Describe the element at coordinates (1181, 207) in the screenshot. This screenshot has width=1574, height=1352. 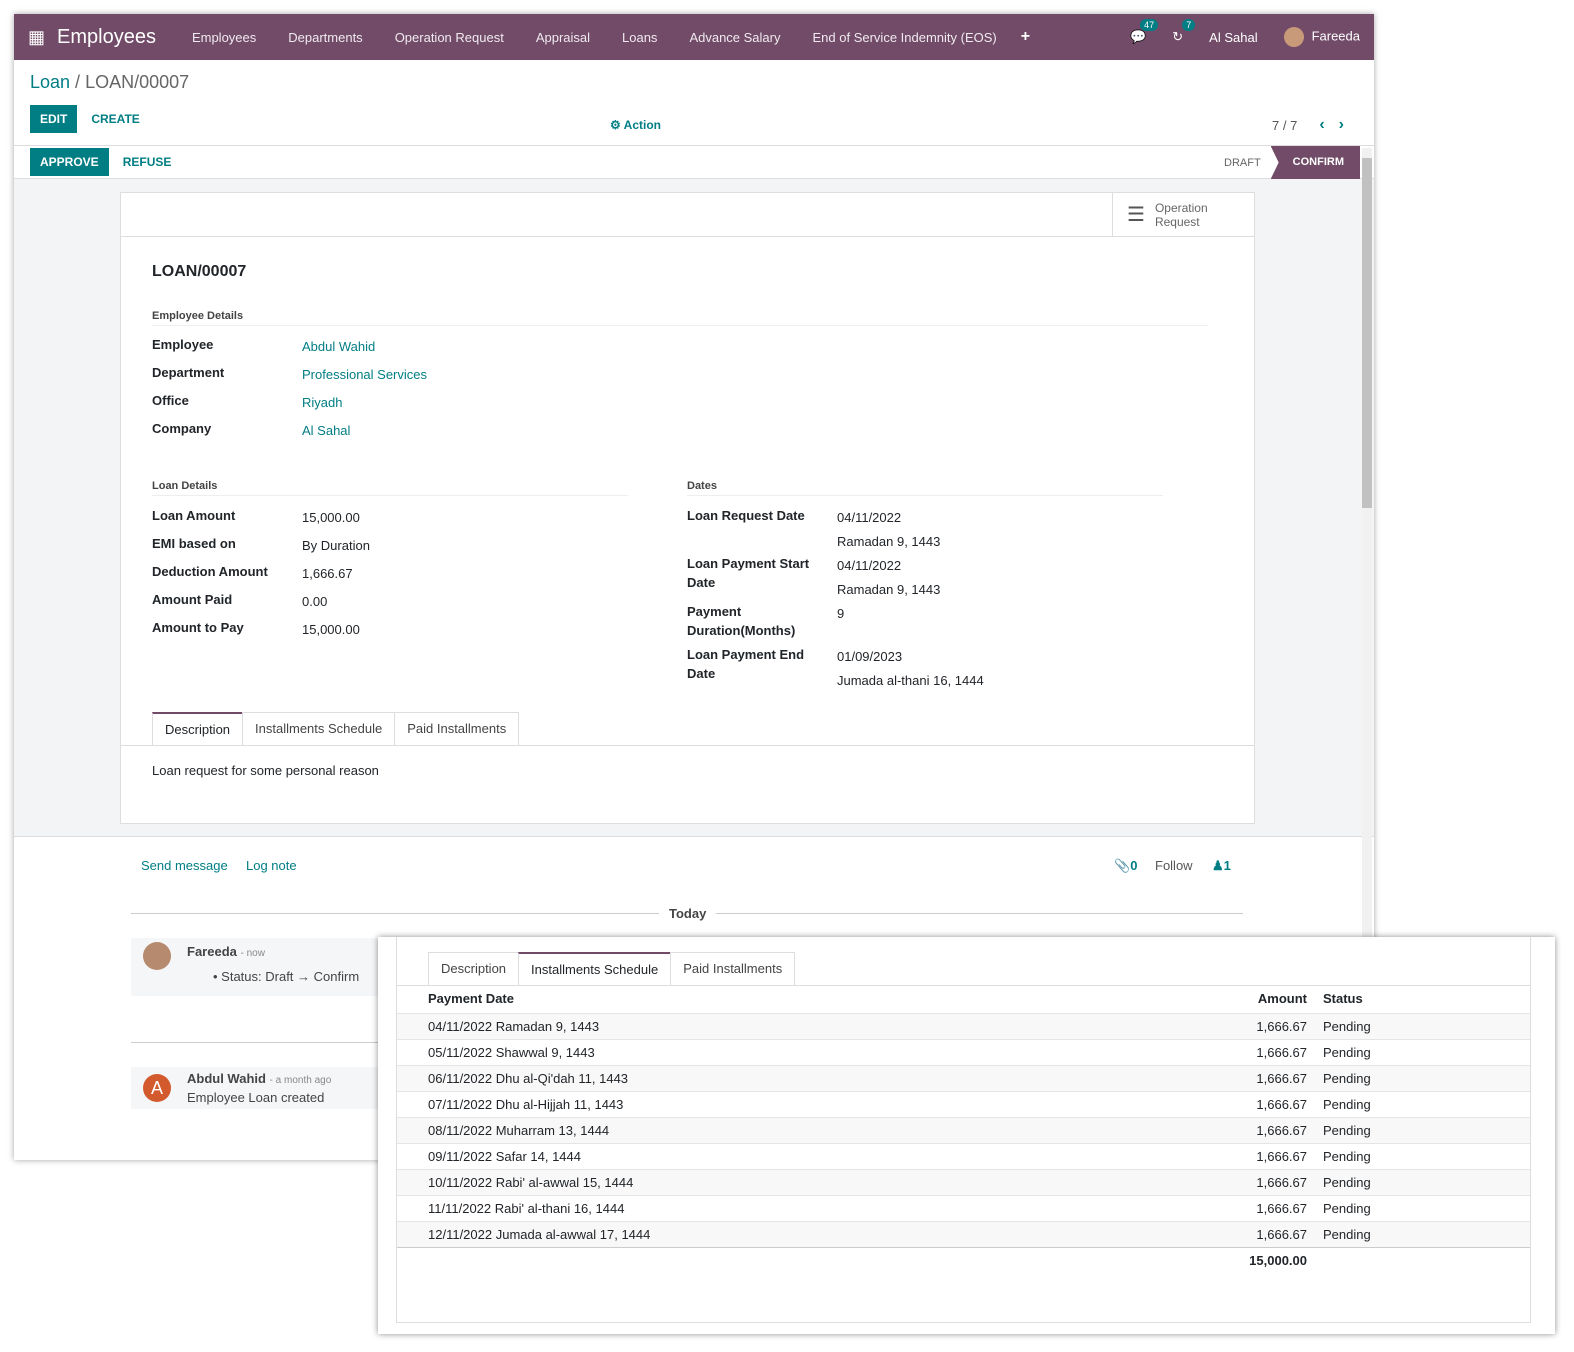
I see `smart-label-1: Operation` at that location.